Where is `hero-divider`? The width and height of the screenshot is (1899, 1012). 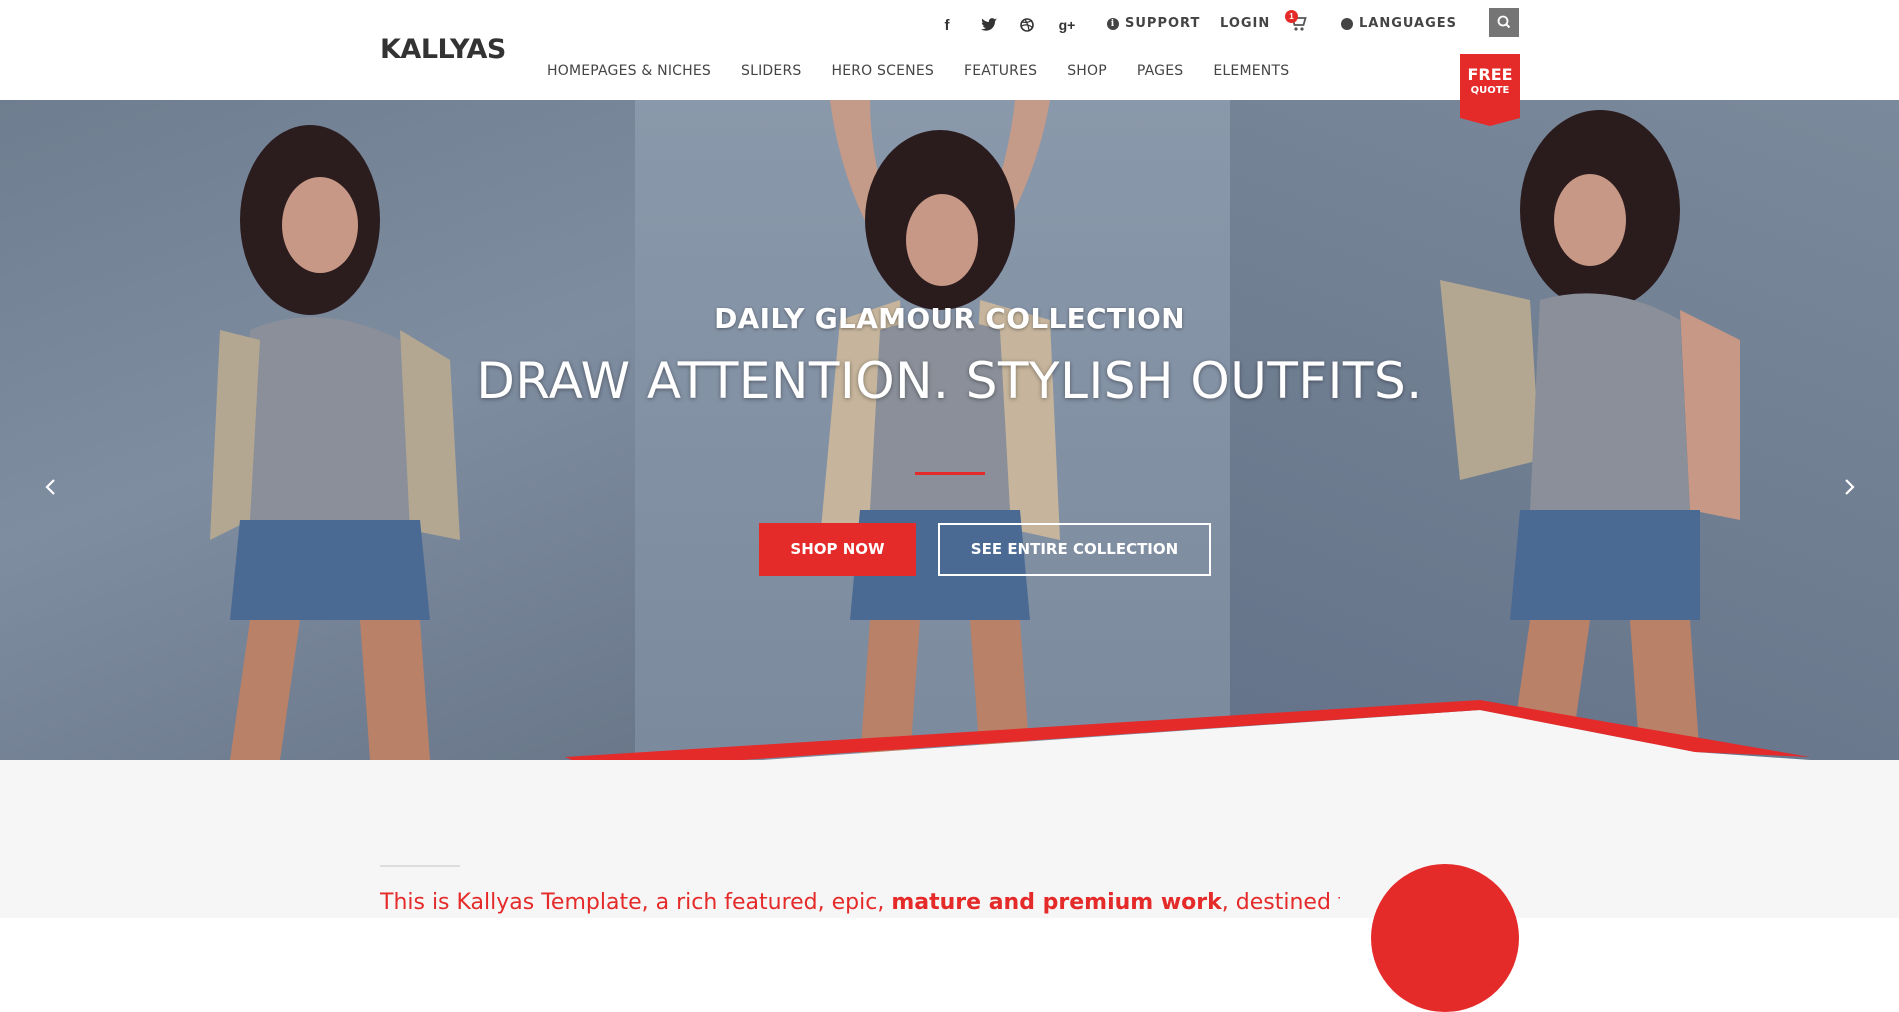 hero-divider is located at coordinates (950, 473).